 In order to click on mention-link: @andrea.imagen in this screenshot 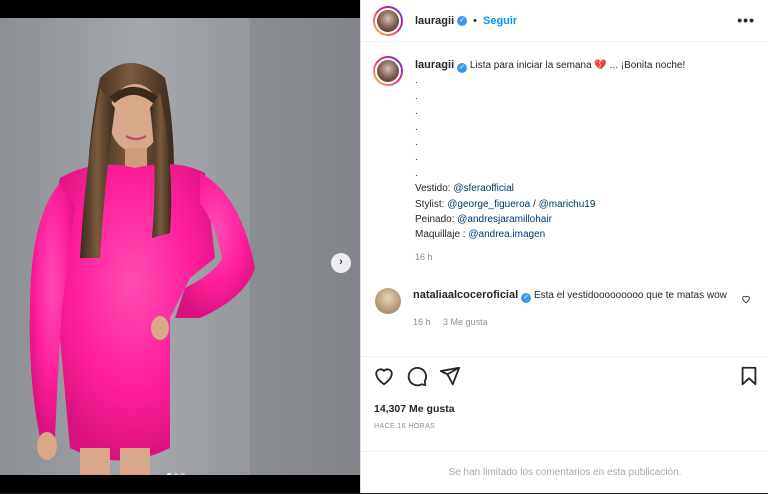, I will do `click(506, 234)`.